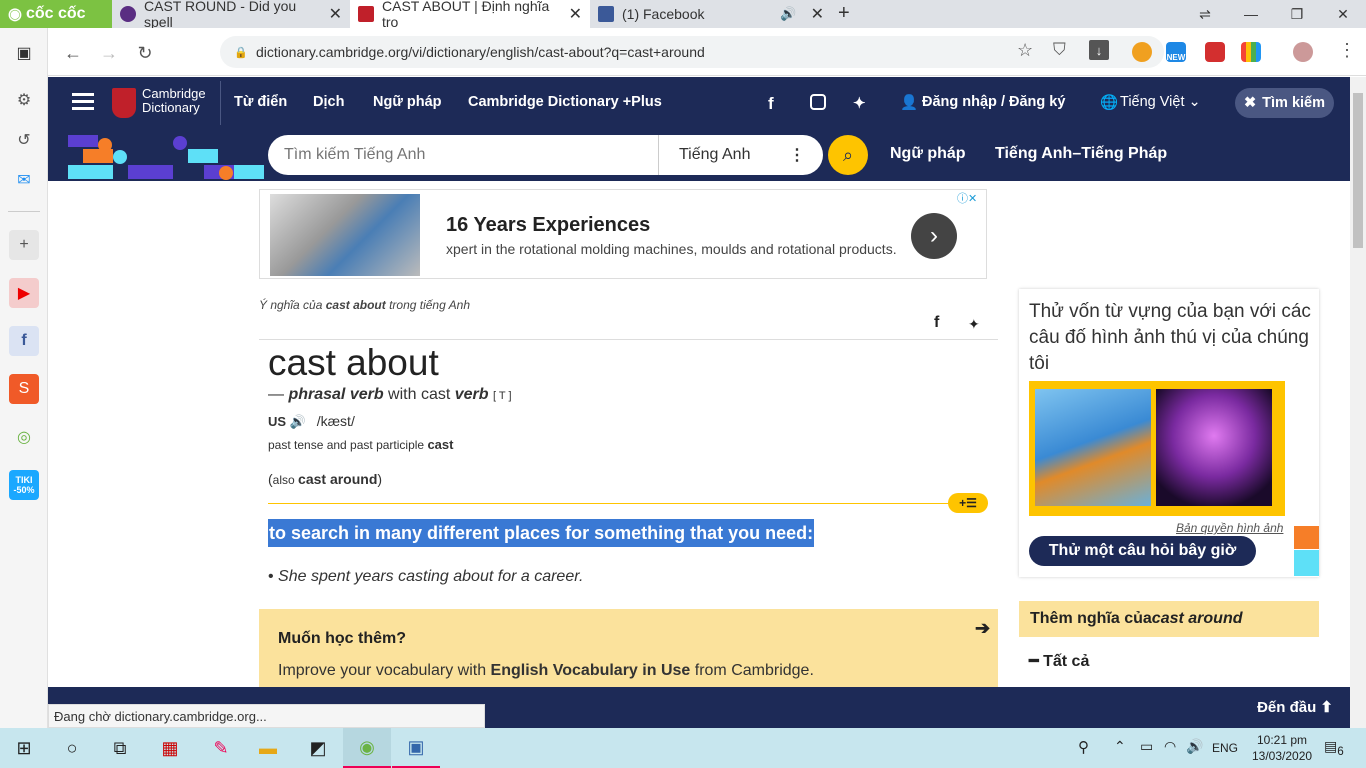 This screenshot has width=1366, height=768. I want to click on language-selector: Tiếng Việt ⌄, so click(1160, 102).